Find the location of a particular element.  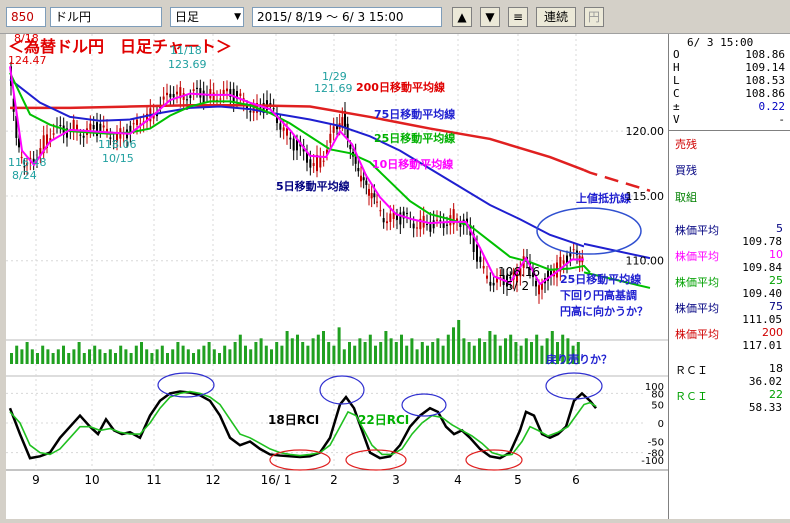

rci-tick-label: -50 is located at coordinates (656, 443).